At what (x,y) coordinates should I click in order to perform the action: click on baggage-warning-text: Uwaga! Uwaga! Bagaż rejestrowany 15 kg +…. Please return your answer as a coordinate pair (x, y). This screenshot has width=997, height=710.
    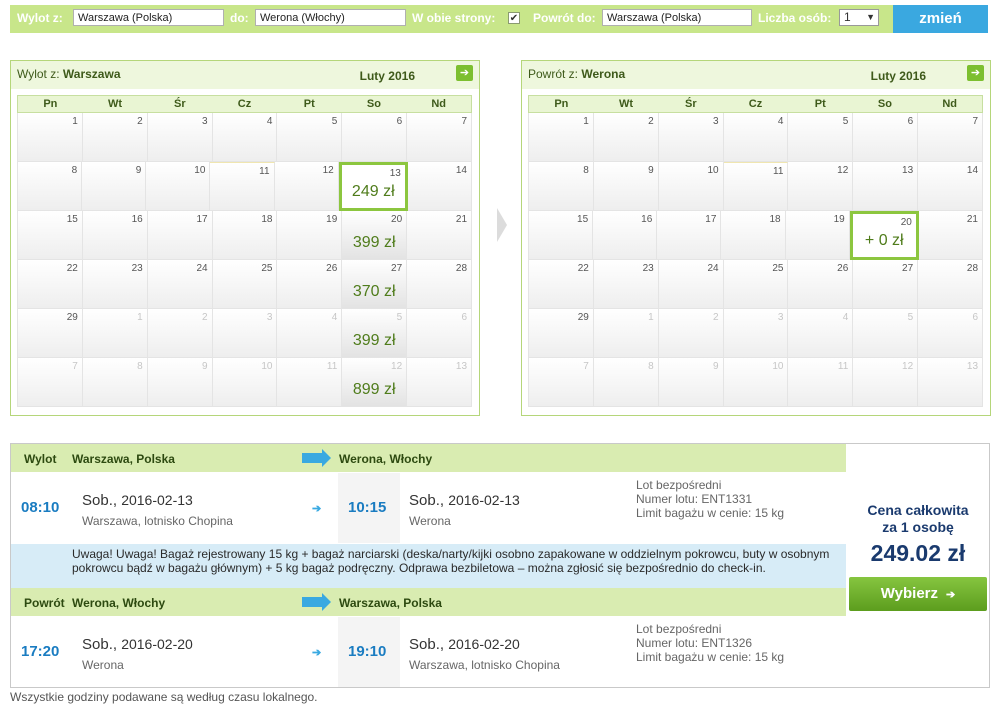
    Looking at the image, I should click on (451, 561).